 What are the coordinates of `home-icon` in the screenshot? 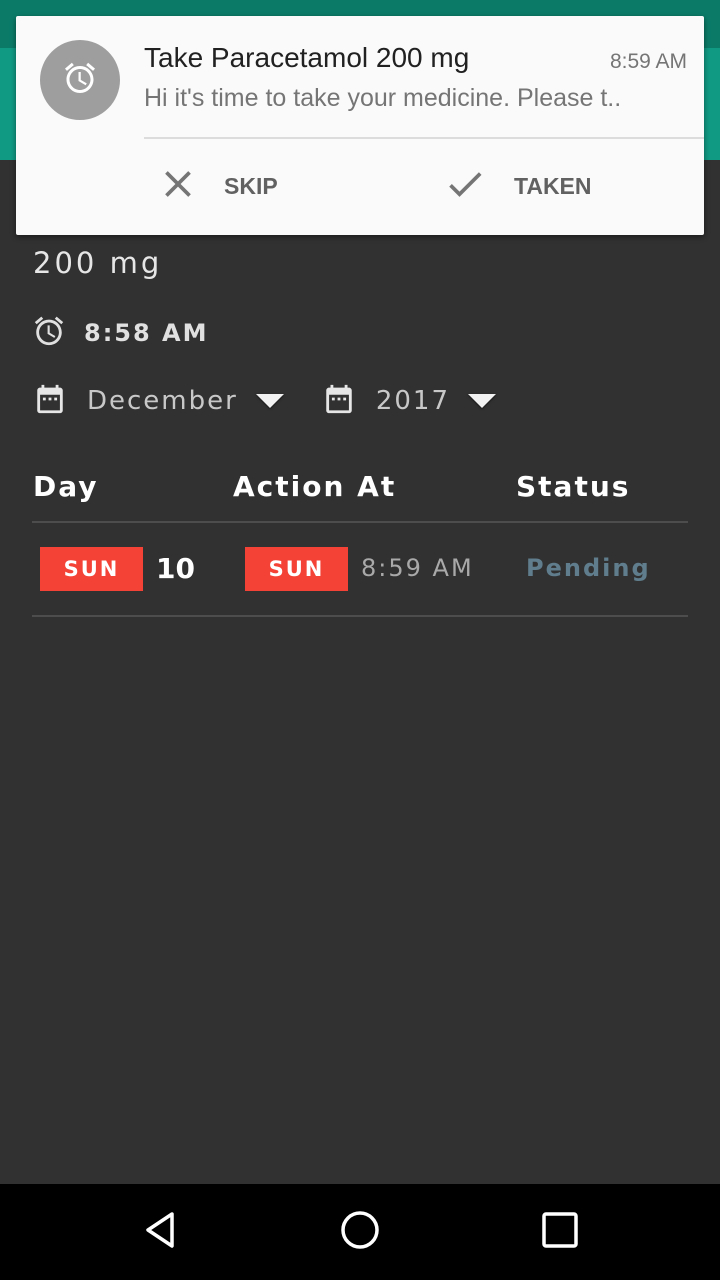 It's located at (360, 1232).